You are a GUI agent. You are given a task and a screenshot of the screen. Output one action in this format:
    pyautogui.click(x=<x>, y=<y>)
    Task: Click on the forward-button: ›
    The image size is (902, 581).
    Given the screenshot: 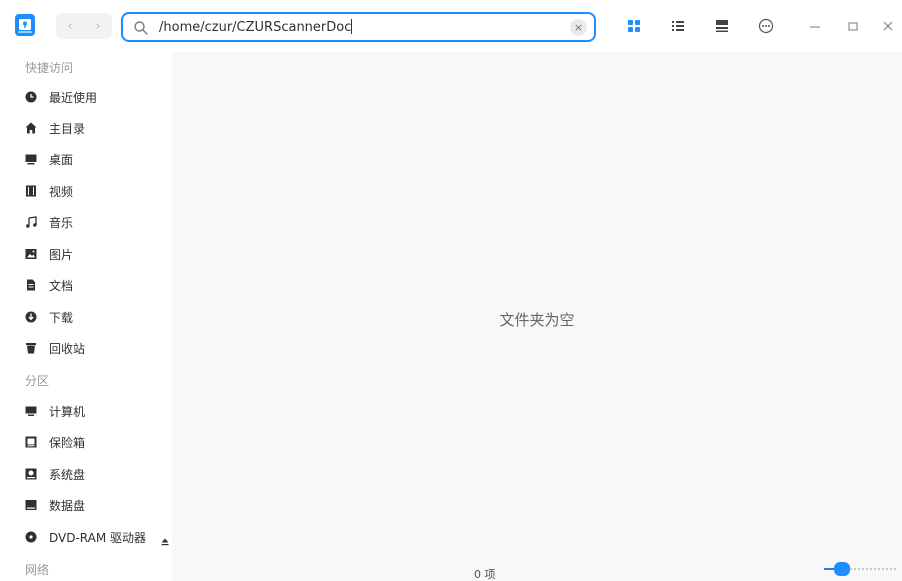 What is the action you would take?
    pyautogui.click(x=98, y=26)
    